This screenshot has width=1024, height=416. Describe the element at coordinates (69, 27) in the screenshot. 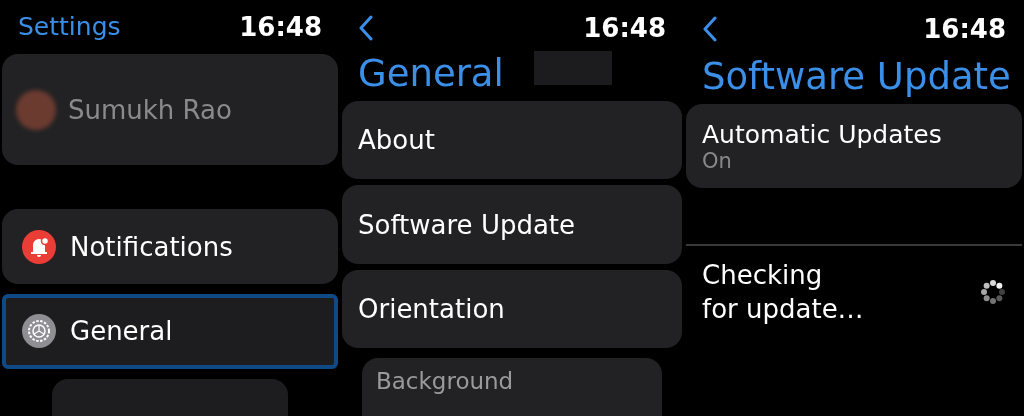

I see `screen-title: Settings` at that location.